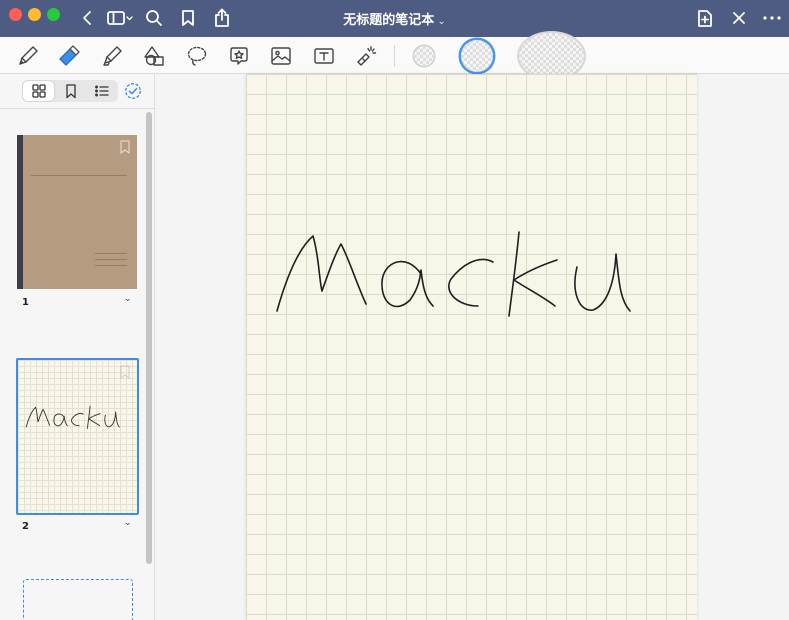 Image resolution: width=789 pixels, height=620 pixels. Describe the element at coordinates (424, 56) in the screenshot. I see `stroke-size-small` at that location.